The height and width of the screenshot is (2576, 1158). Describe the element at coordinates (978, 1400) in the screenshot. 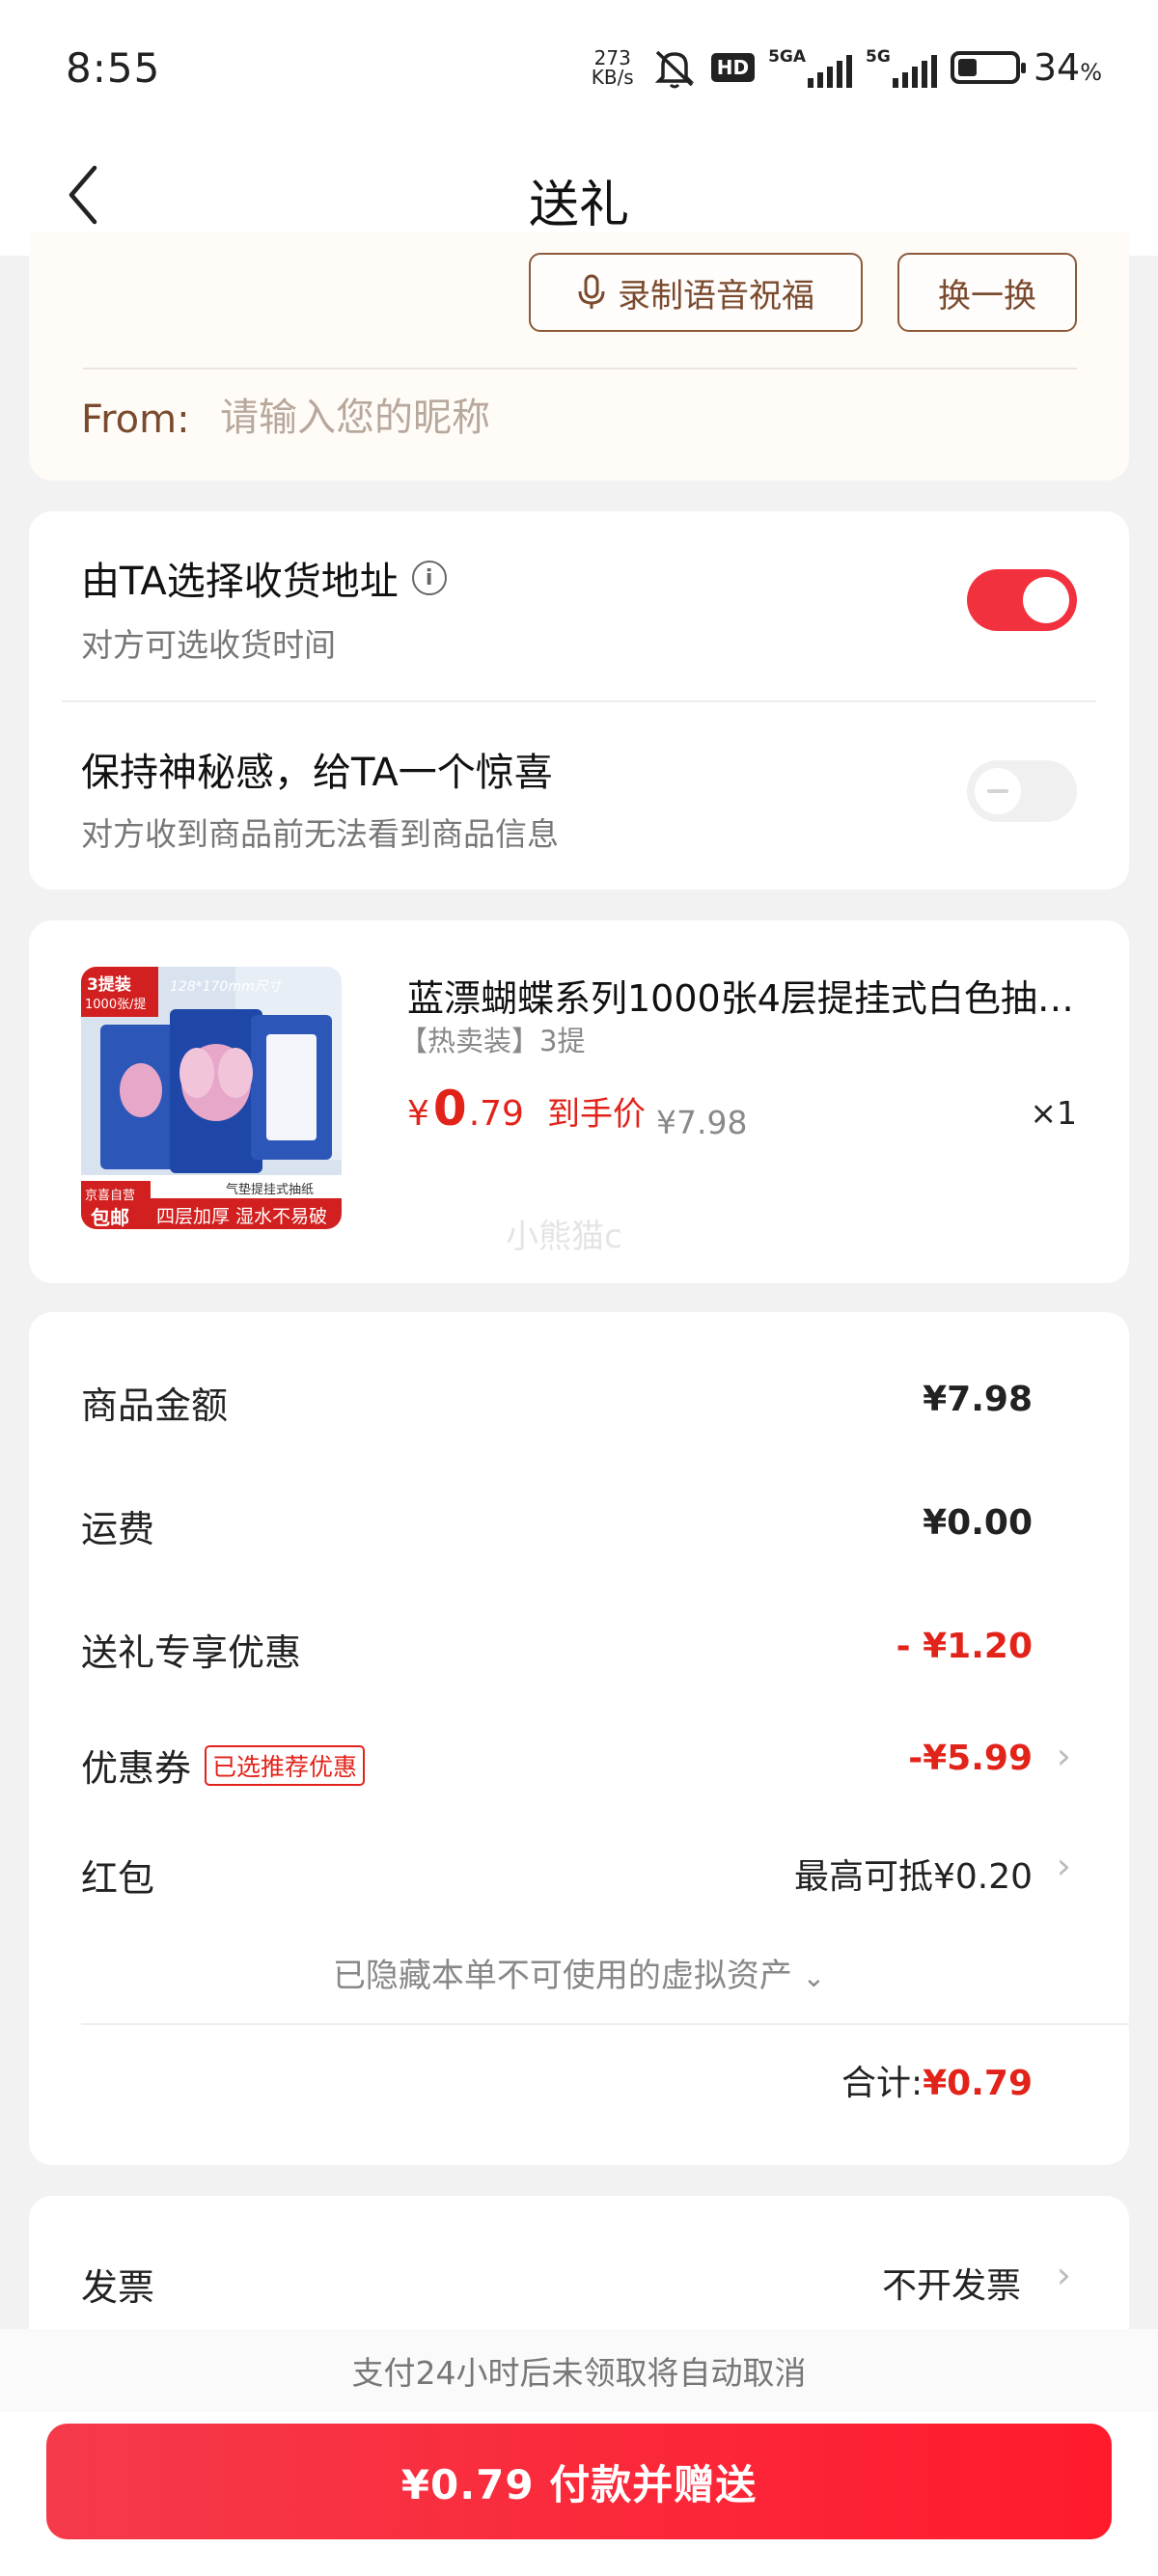

I see `goods-amount-value: ¥7.98` at that location.